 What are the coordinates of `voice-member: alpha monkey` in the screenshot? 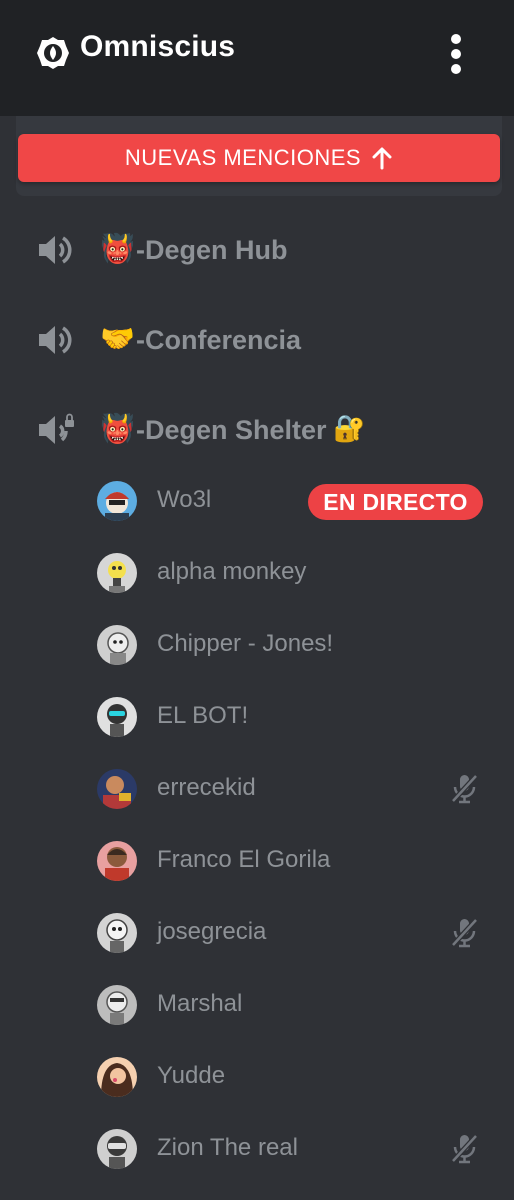 It's located at (257, 572).